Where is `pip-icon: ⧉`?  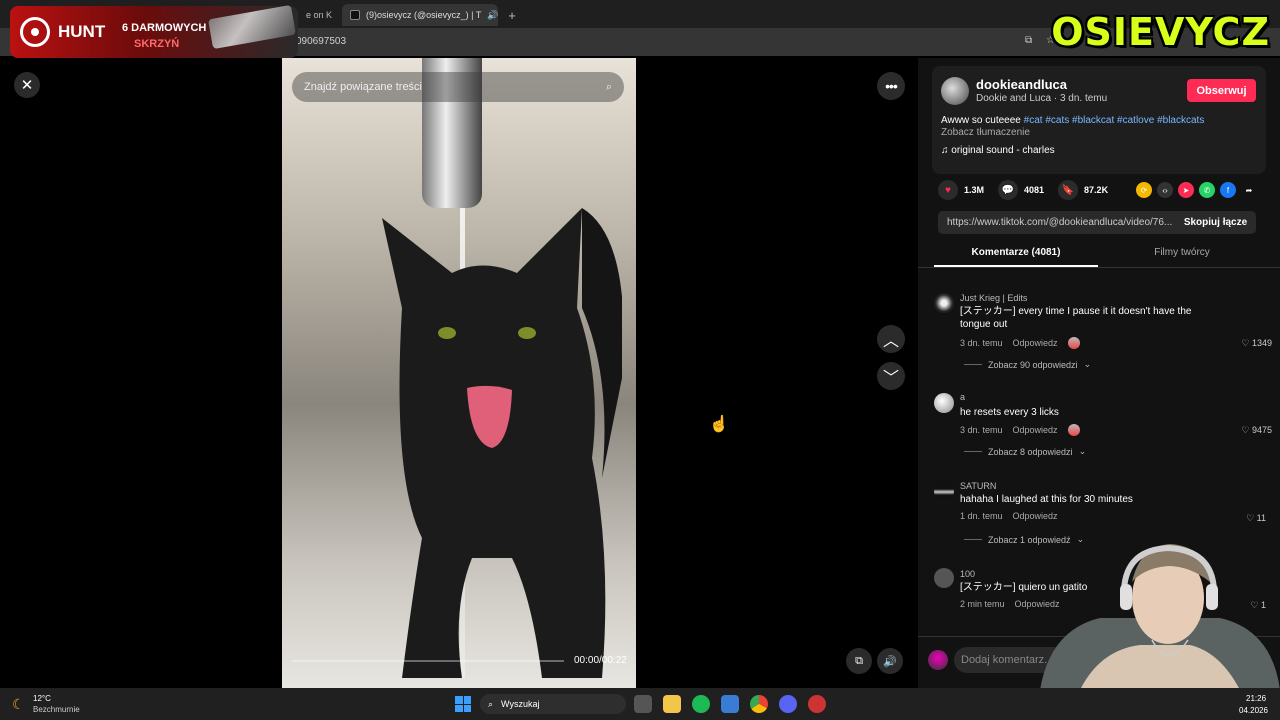
pip-icon: ⧉ is located at coordinates (859, 660).